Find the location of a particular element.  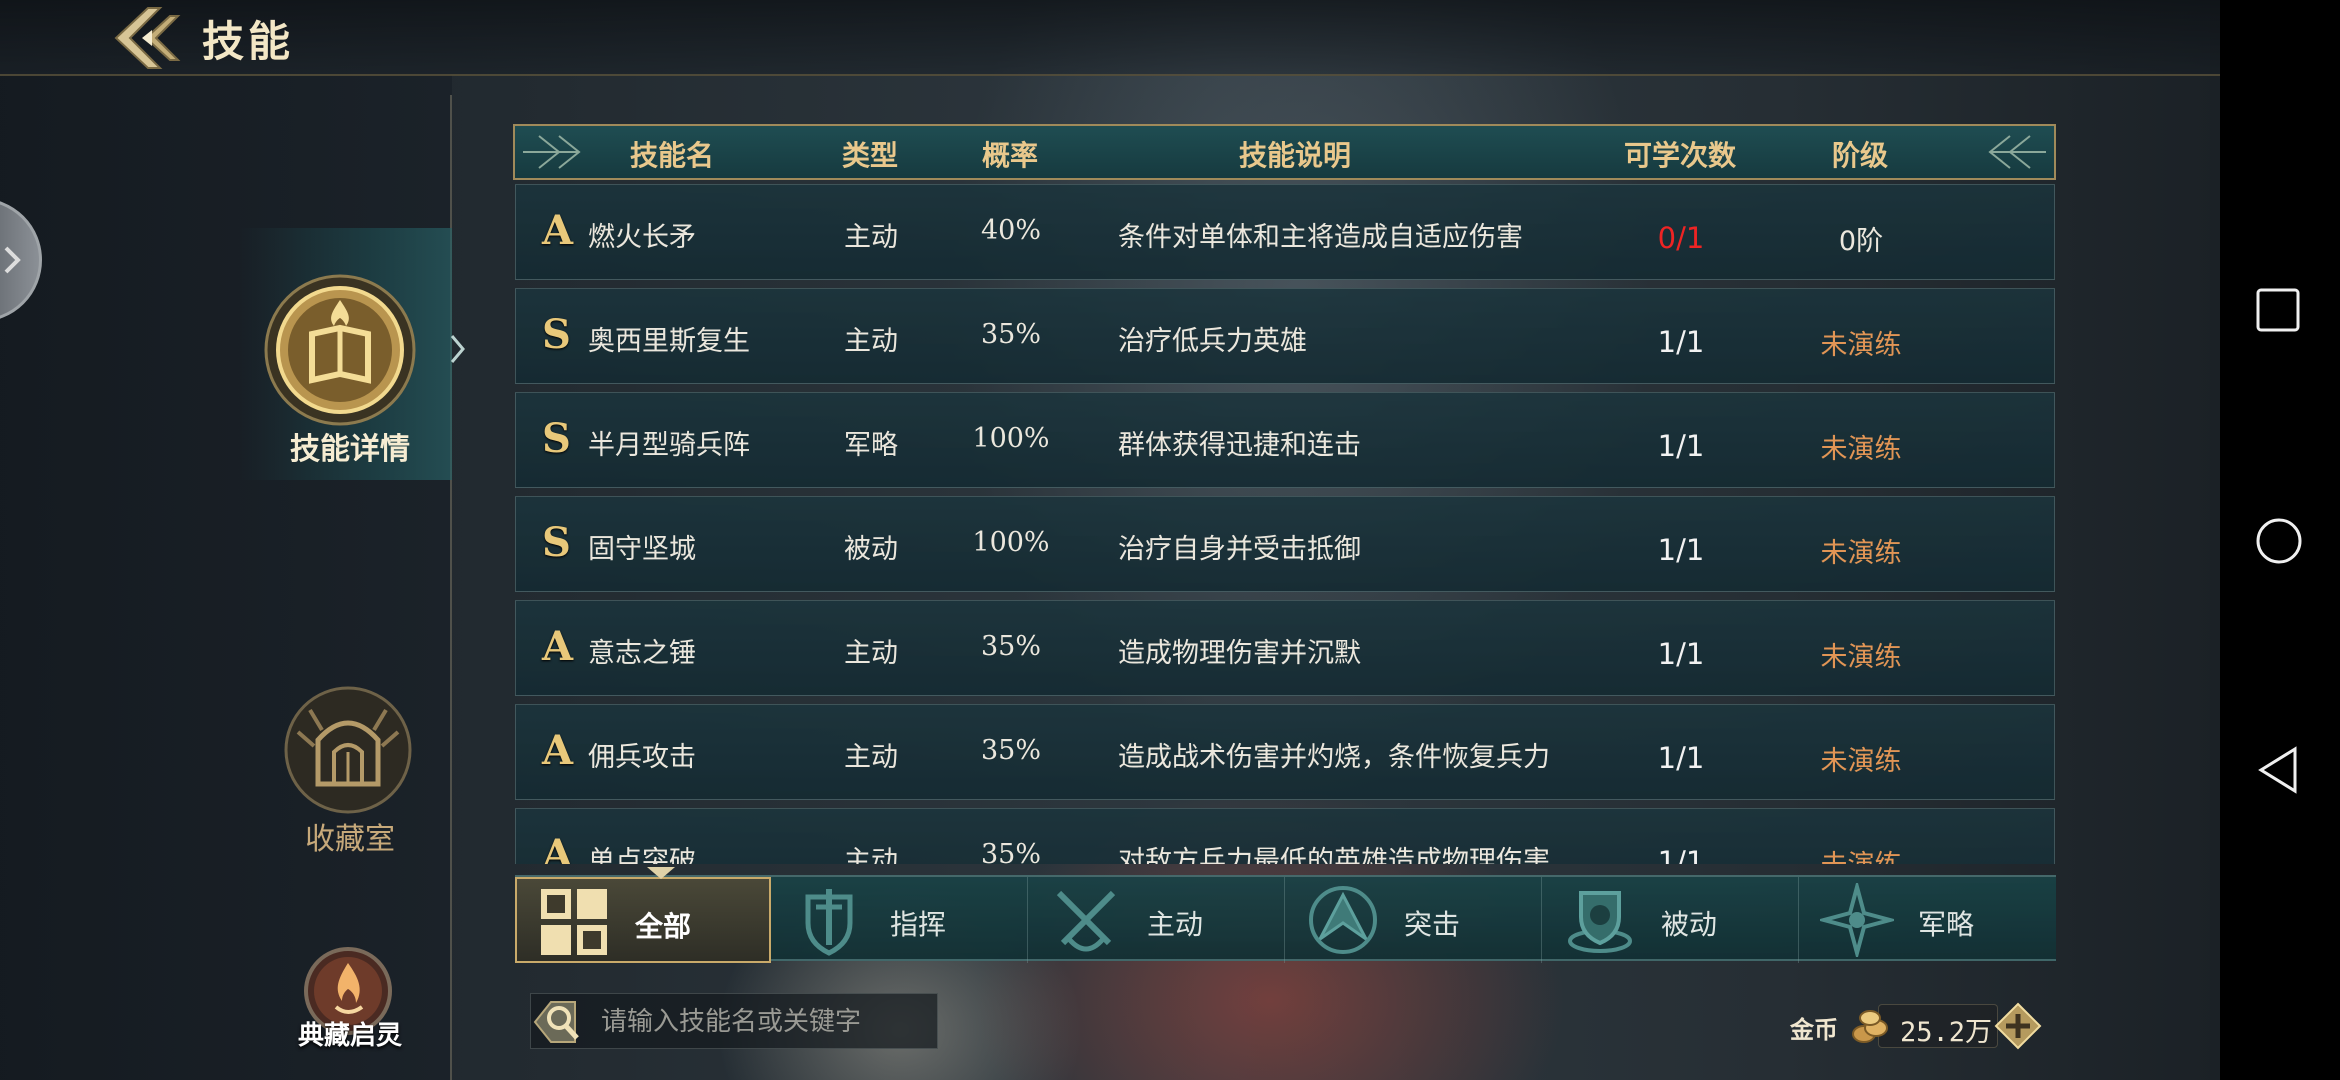

skill-name: 佣兵攻击 is located at coordinates (642, 757).